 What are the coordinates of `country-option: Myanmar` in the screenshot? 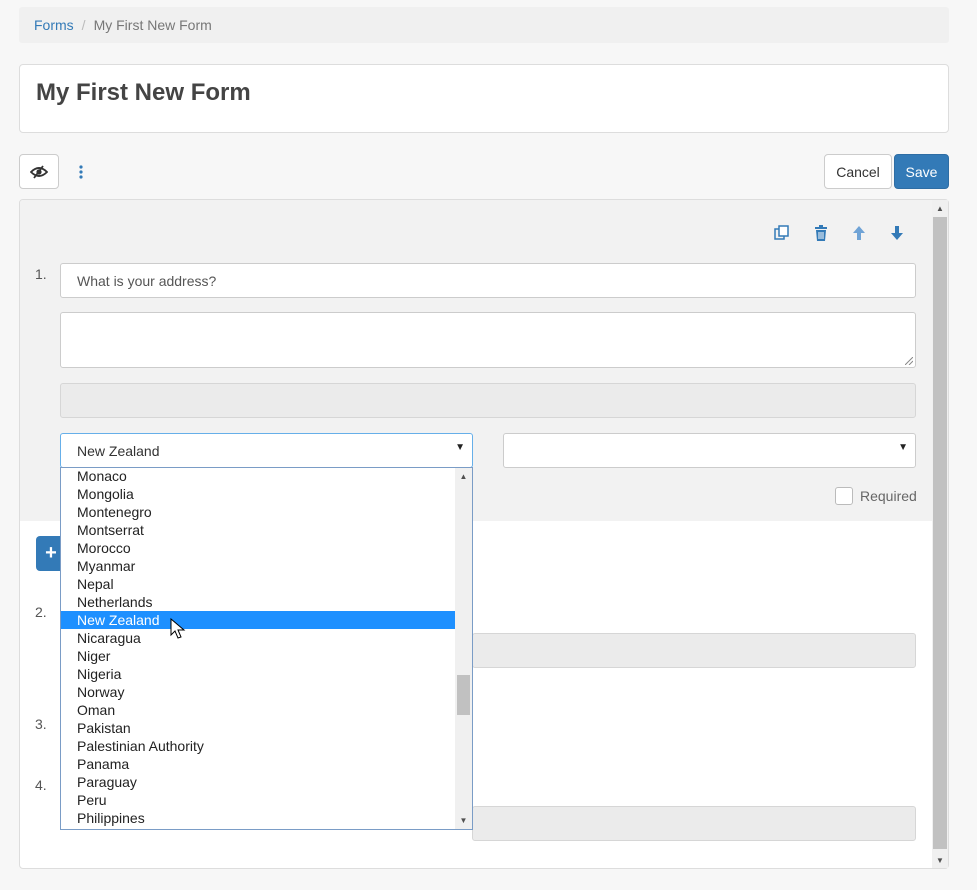 It's located at (258, 566).